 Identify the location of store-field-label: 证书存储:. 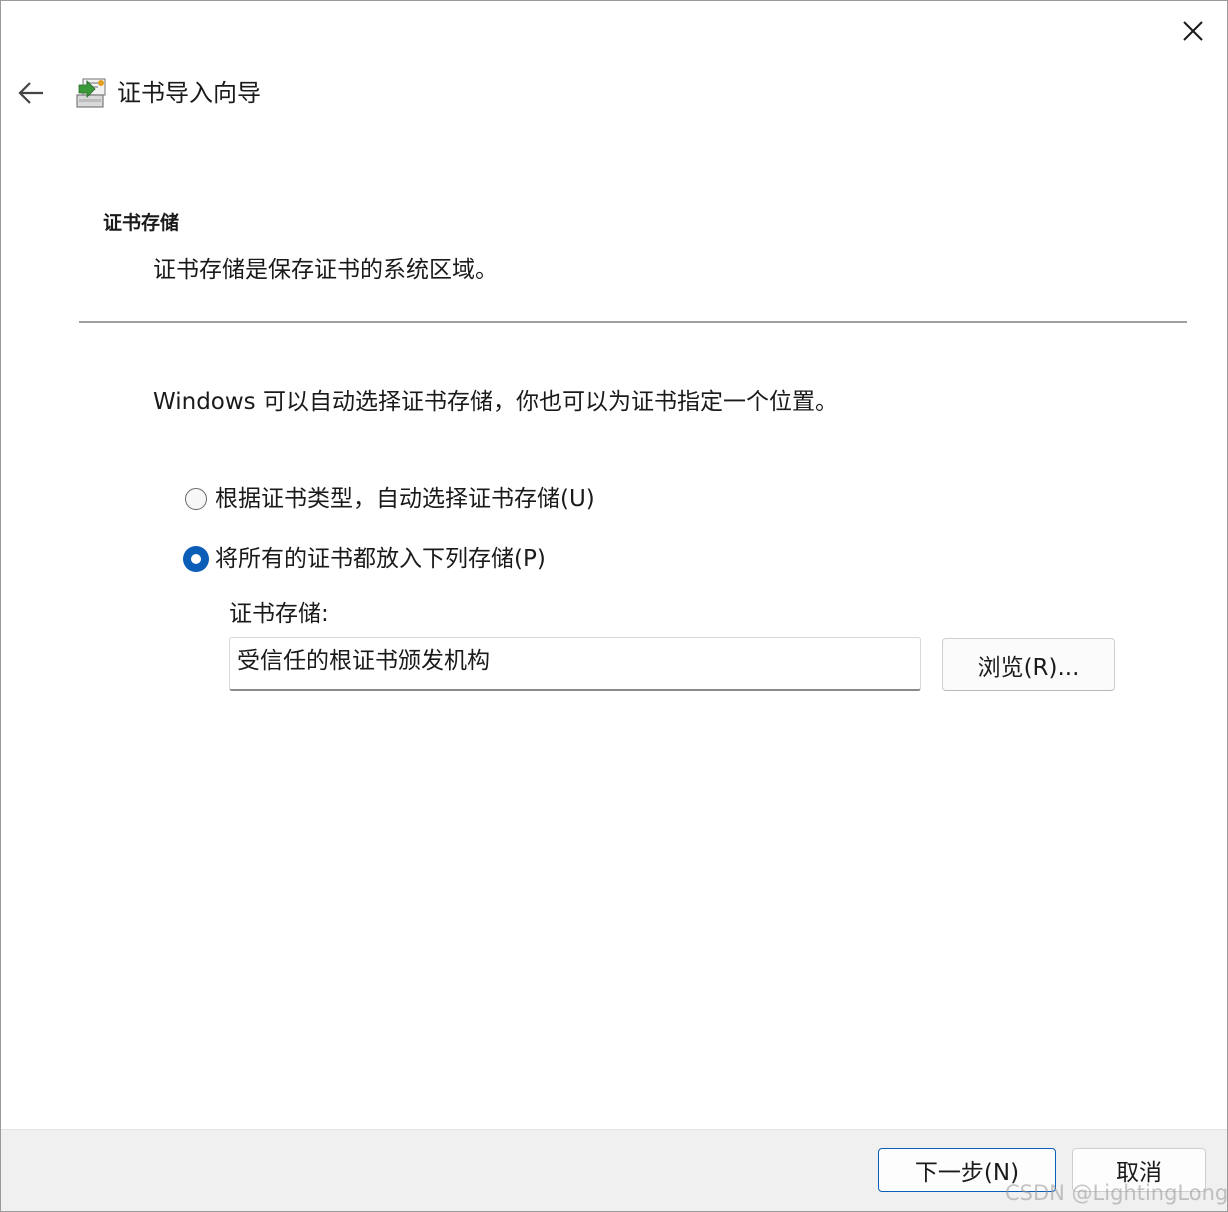
(279, 614).